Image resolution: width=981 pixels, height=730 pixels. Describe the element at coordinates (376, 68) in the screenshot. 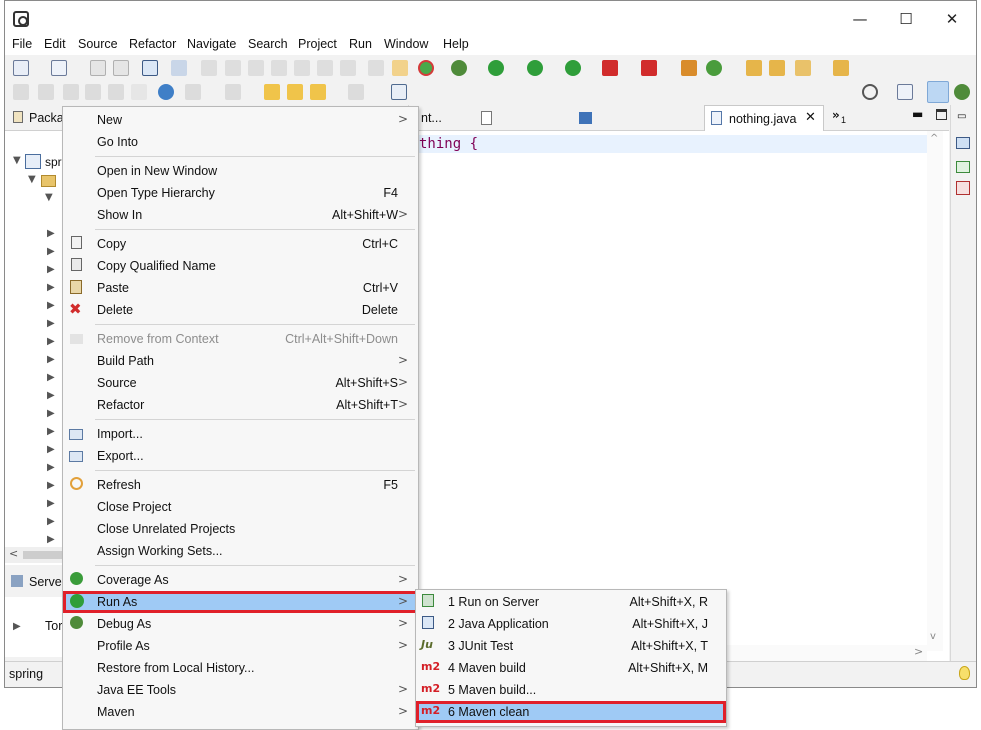

I see `drop-to-frame-icon` at that location.